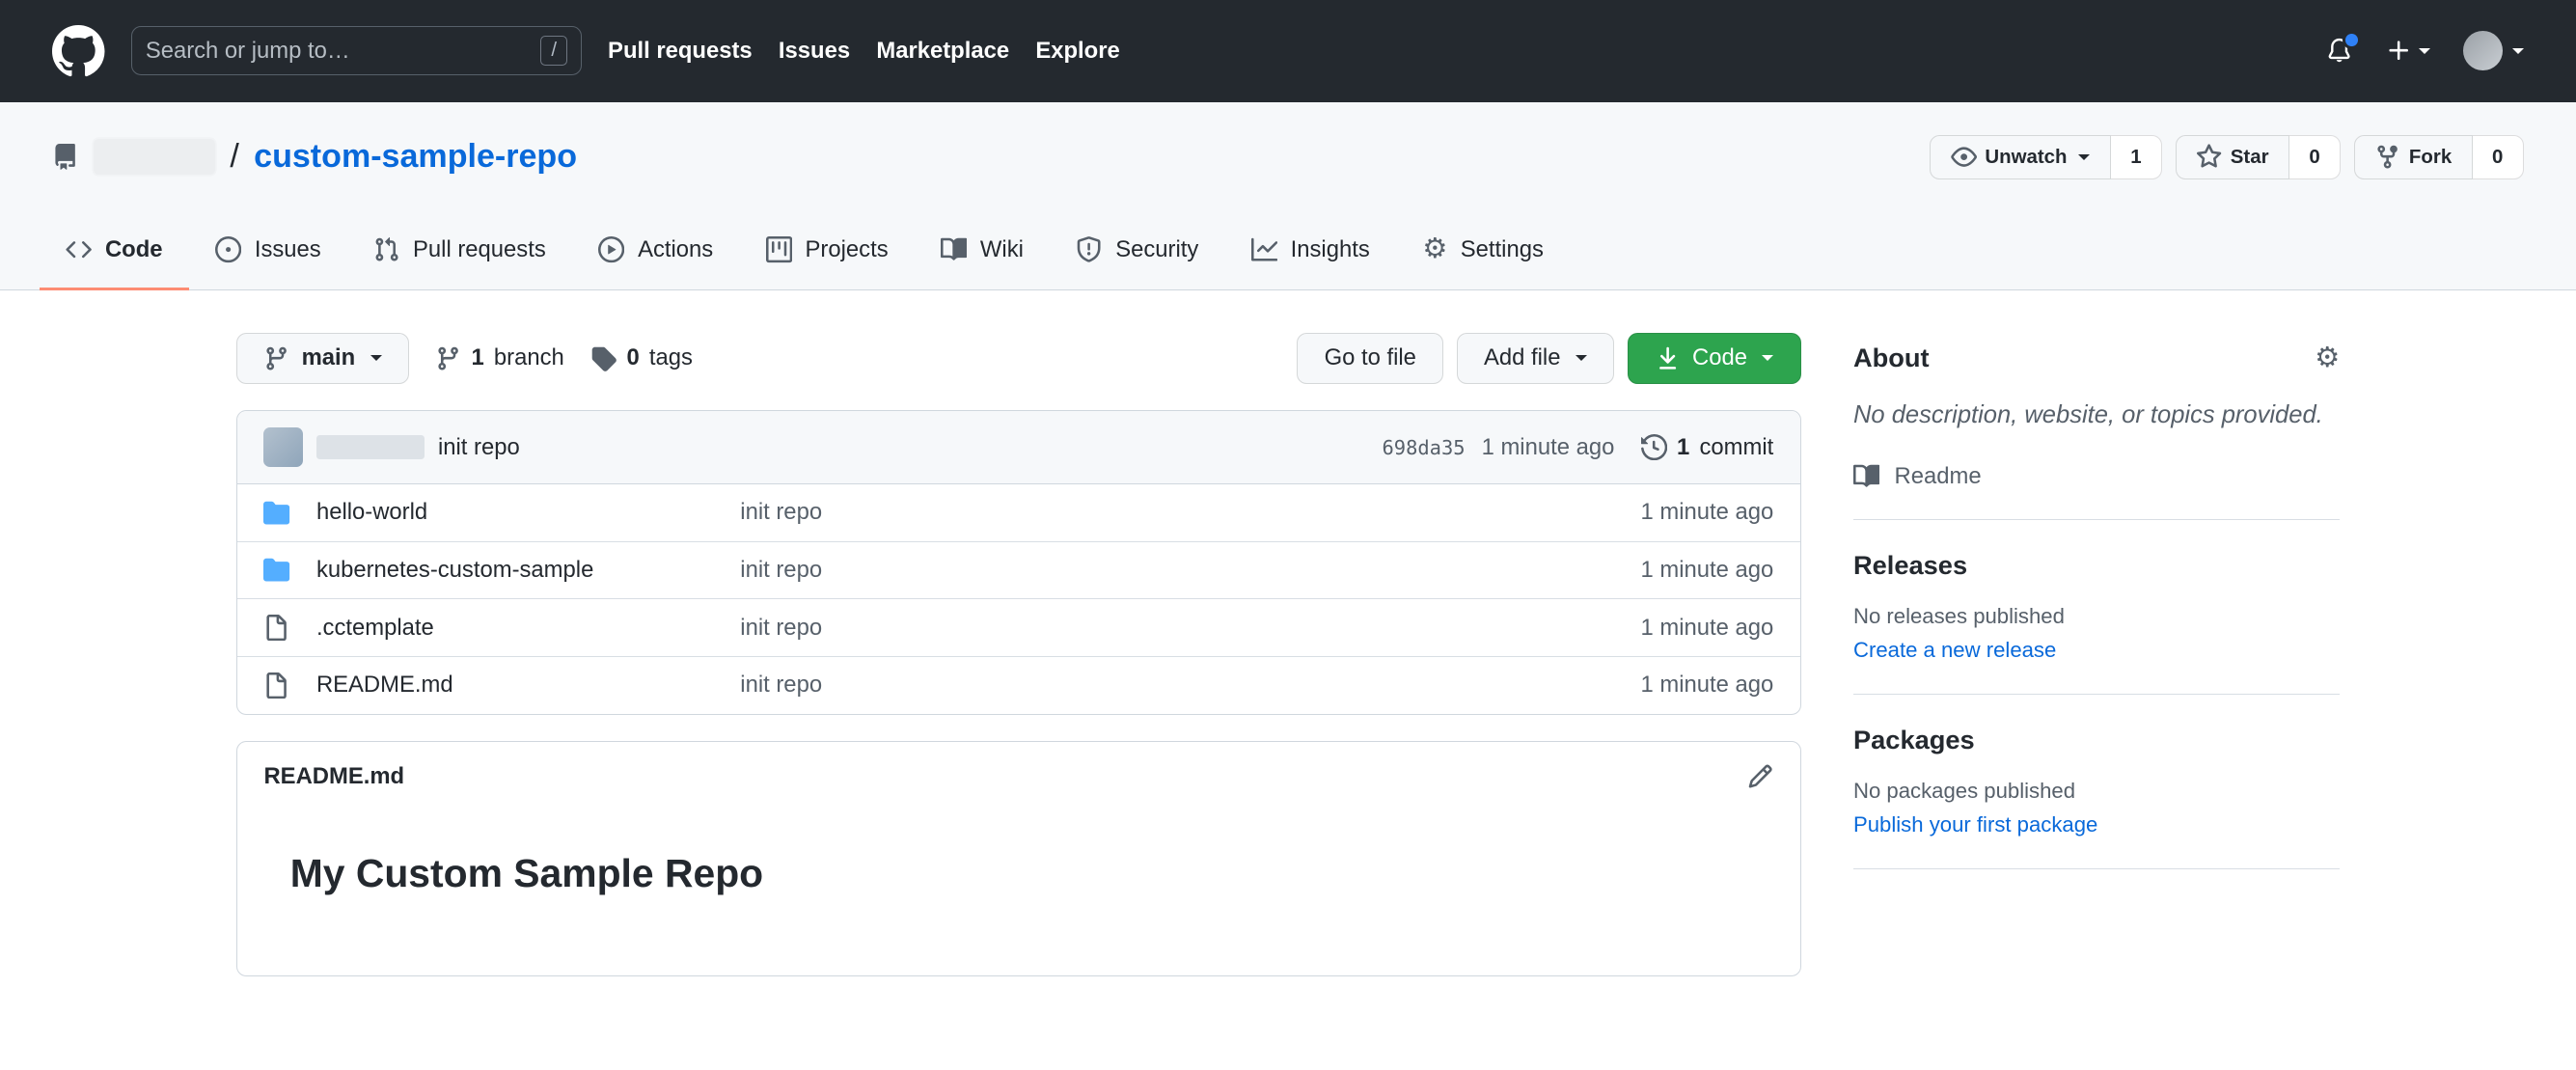  I want to click on star-button: Star, so click(2232, 156).